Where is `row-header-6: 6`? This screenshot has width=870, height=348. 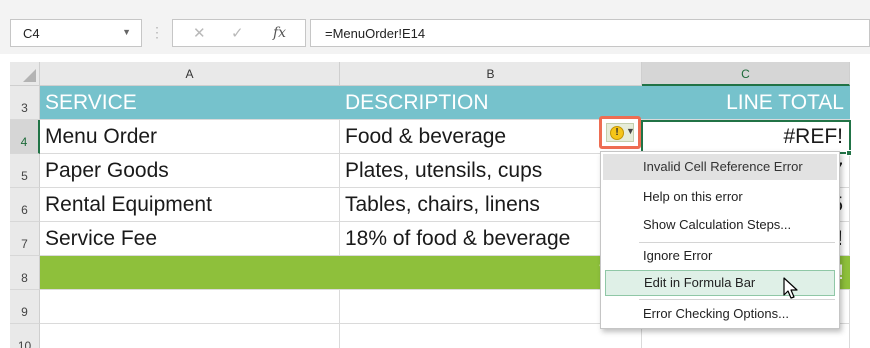 row-header-6: 6 is located at coordinates (25, 205).